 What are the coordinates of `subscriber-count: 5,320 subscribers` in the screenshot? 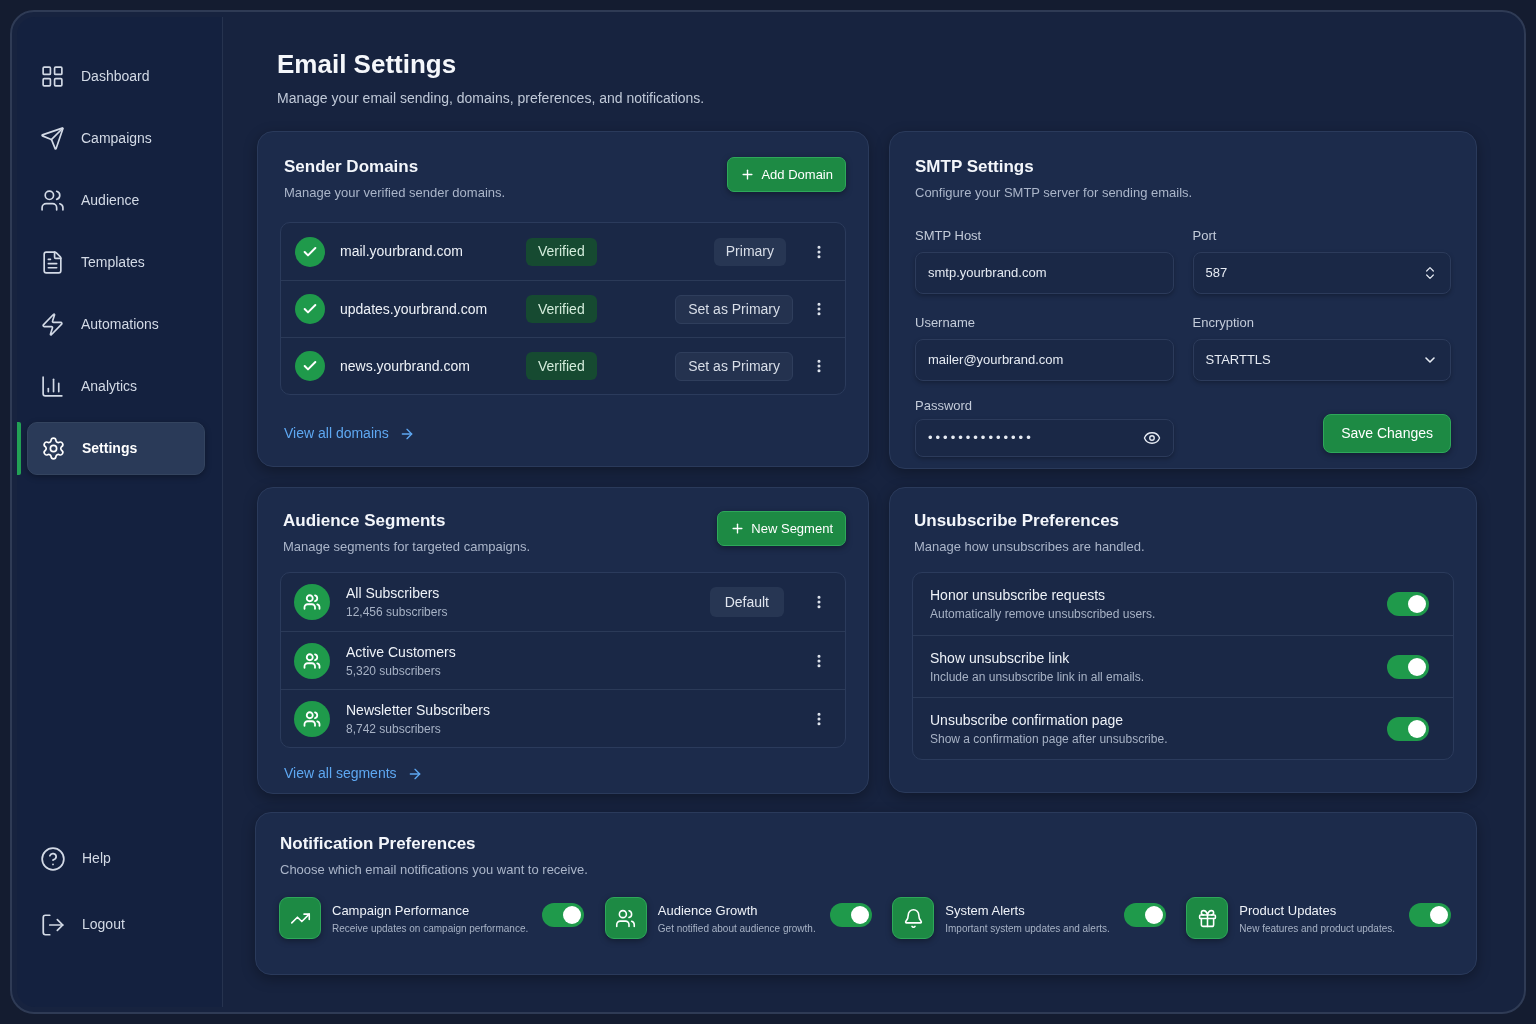 It's located at (394, 670).